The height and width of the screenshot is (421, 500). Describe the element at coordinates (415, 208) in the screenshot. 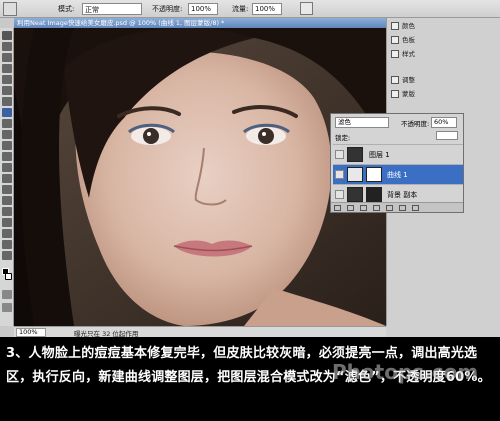

I see `trash-icon` at that location.